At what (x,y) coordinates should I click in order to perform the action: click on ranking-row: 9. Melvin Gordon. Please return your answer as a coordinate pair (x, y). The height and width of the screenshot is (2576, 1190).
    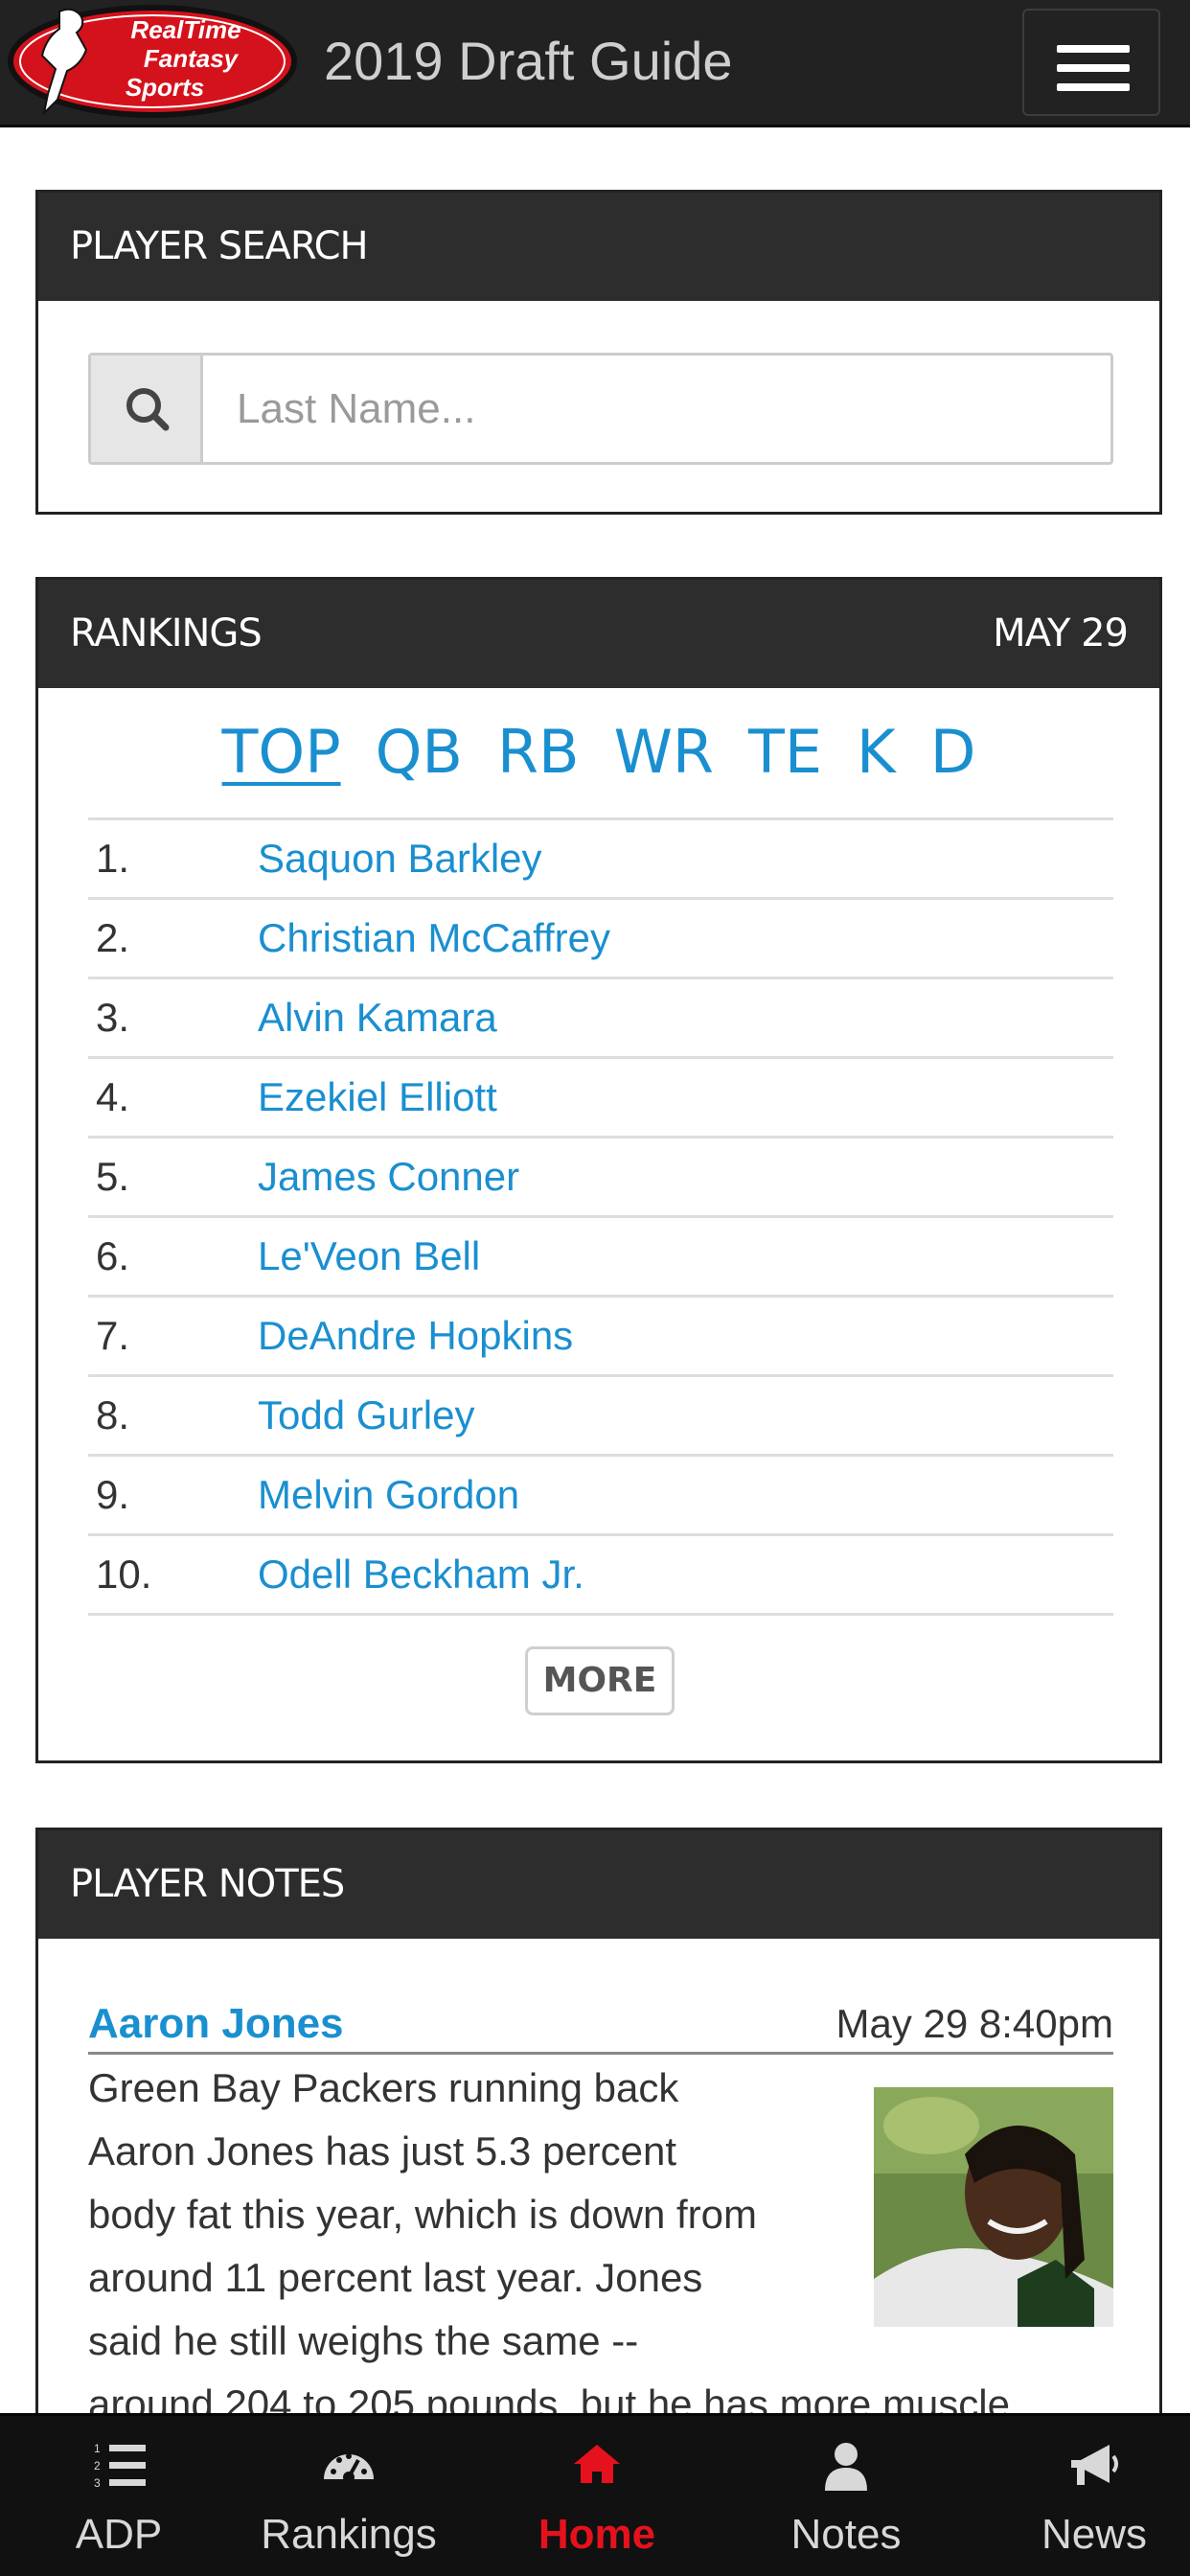
    Looking at the image, I should click on (601, 1496).